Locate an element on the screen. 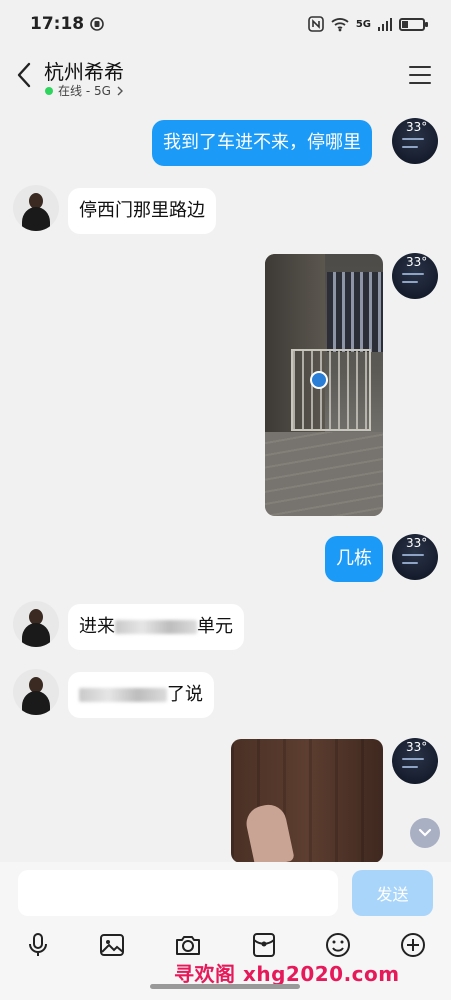 The width and height of the screenshot is (451, 1000). back-button is located at coordinates (24, 75).